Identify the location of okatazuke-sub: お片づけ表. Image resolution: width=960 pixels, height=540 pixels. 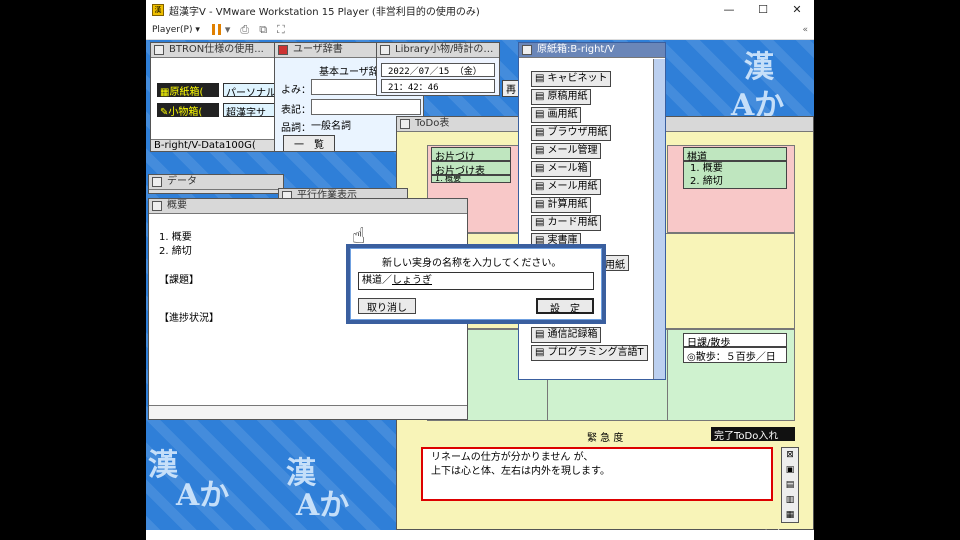
(471, 169).